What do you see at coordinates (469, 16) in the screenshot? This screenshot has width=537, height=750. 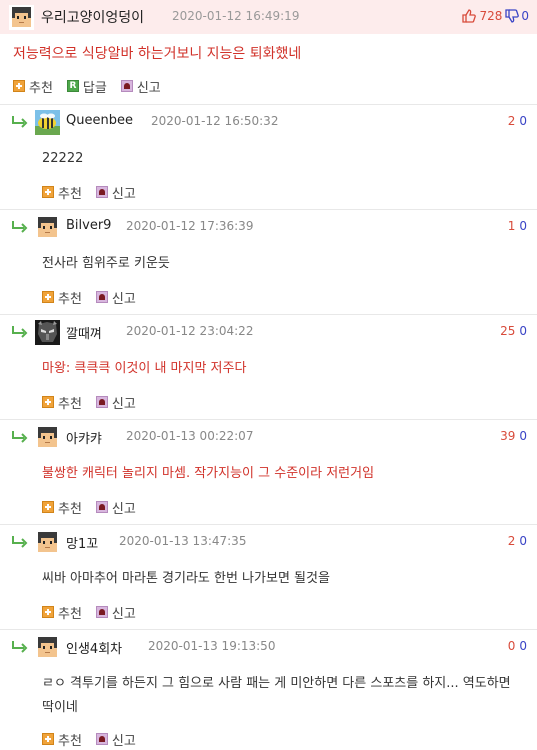 I see `thumbs-up-icon` at bounding box center [469, 16].